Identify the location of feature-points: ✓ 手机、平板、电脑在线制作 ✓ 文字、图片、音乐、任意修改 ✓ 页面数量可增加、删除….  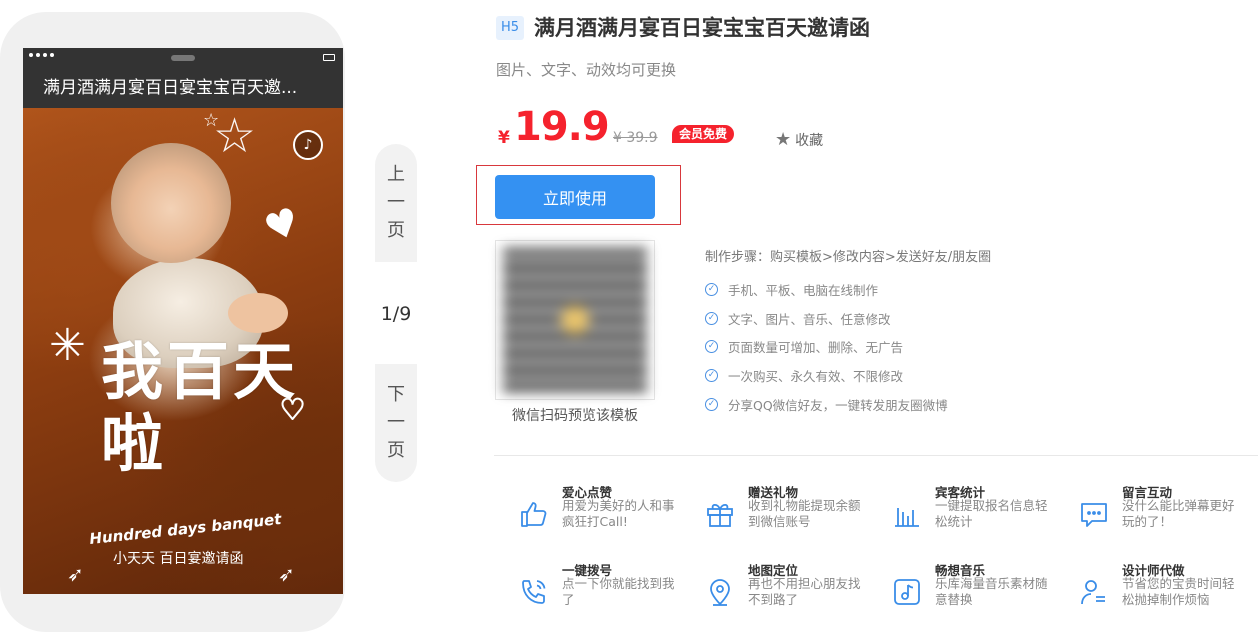
(826, 346).